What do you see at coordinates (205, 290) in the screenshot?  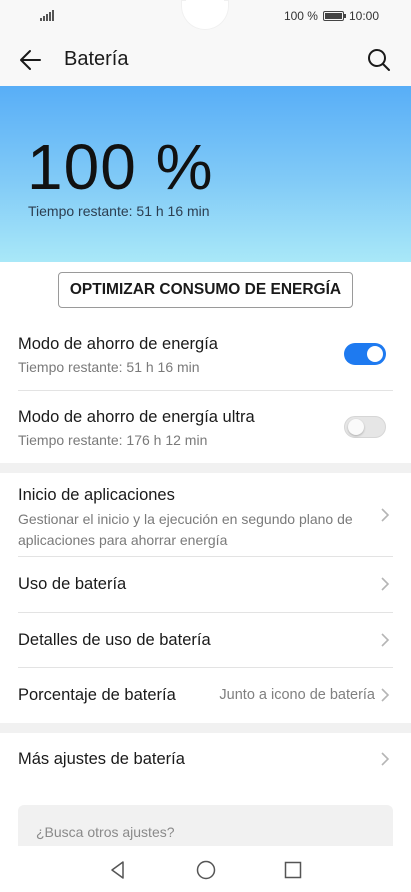 I see `optimize-button: OPTIMIZAR CONSUMO DE ENERGÍA` at bounding box center [205, 290].